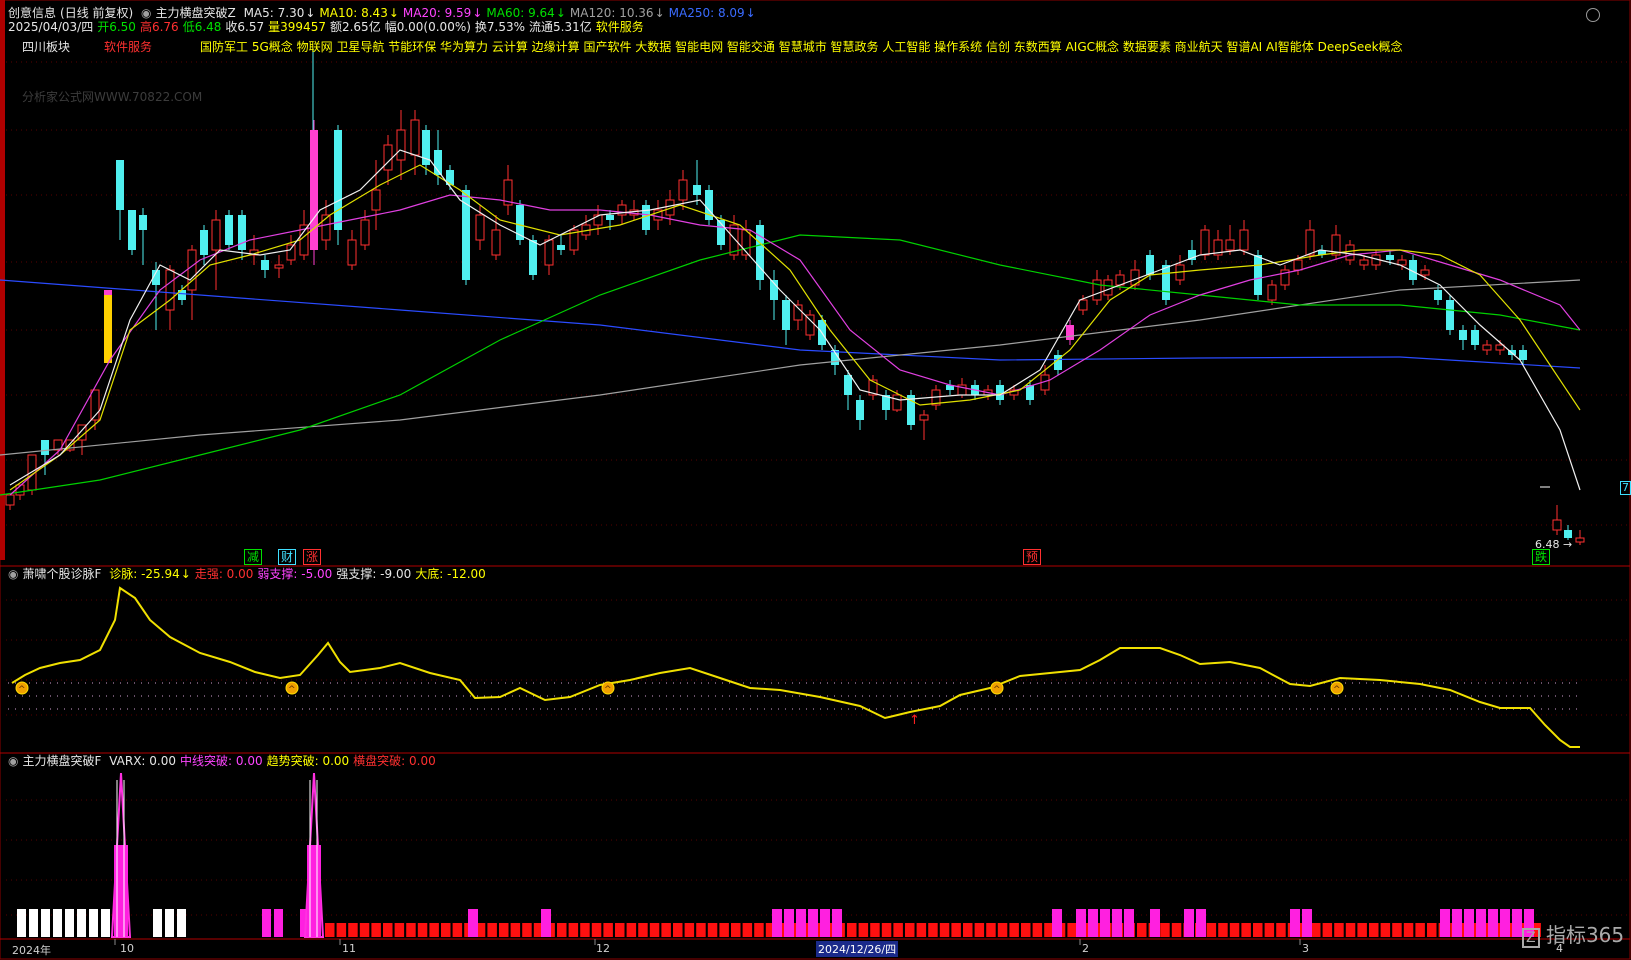 Image resolution: width=1631 pixels, height=960 pixels. What do you see at coordinates (308, 761) in the screenshot?
I see `panel3-value-2: 趋势突破: 0.00` at bounding box center [308, 761].